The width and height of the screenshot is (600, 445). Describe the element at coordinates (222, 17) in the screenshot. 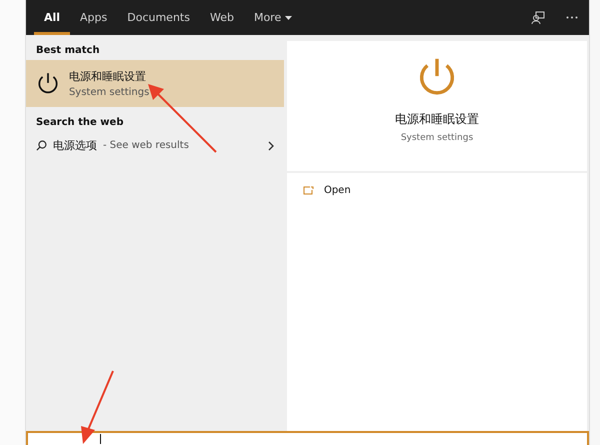

I see `filter-tab: Web` at that location.